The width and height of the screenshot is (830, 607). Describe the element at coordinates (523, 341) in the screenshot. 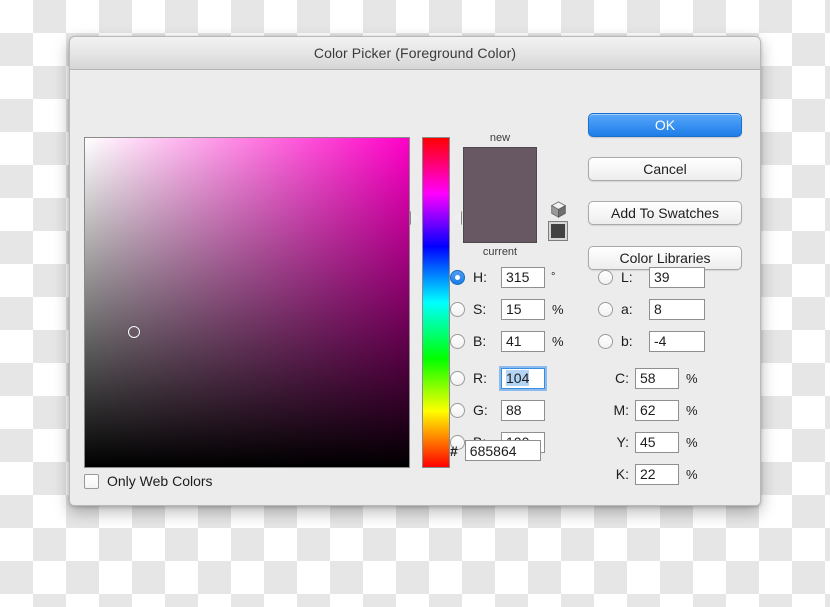

I see `hsb-input-b: 41` at that location.